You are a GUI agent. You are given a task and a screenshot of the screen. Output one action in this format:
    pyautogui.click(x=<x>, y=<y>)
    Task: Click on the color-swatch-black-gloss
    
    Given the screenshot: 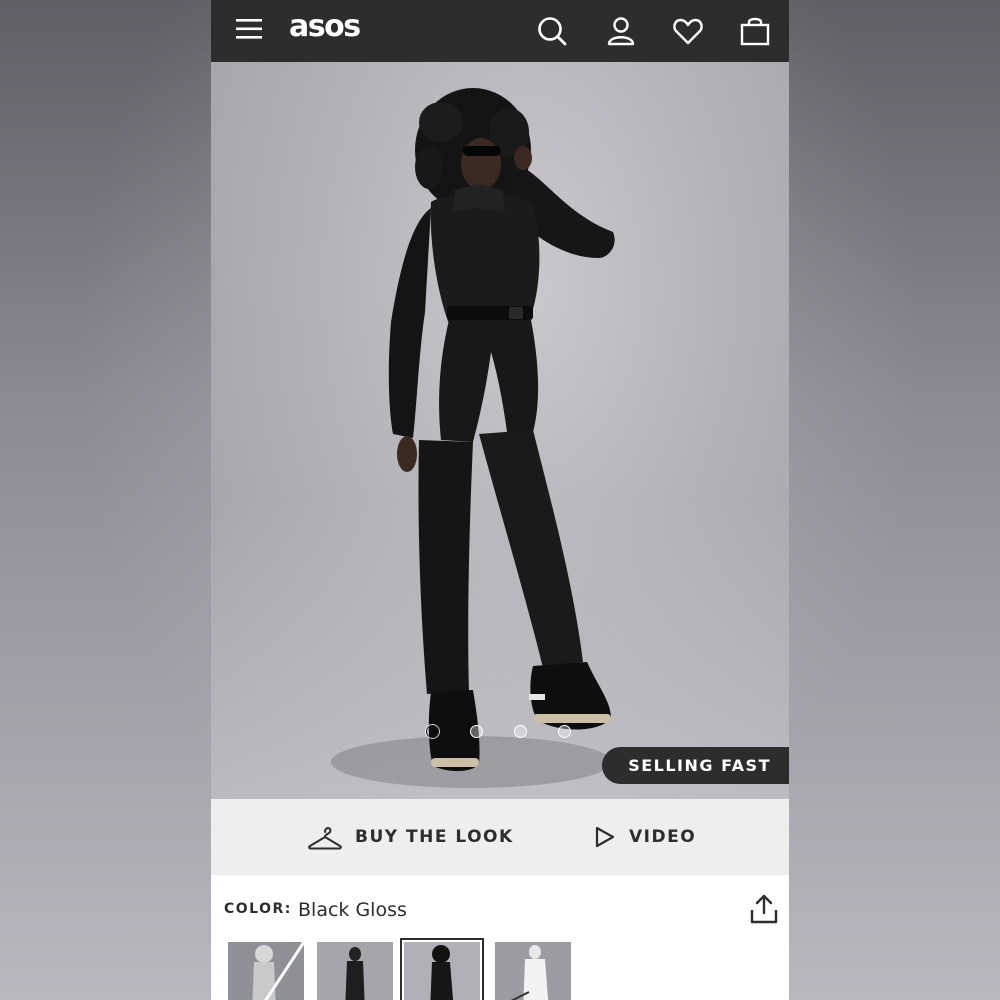 What is the action you would take?
    pyautogui.click(x=442, y=969)
    